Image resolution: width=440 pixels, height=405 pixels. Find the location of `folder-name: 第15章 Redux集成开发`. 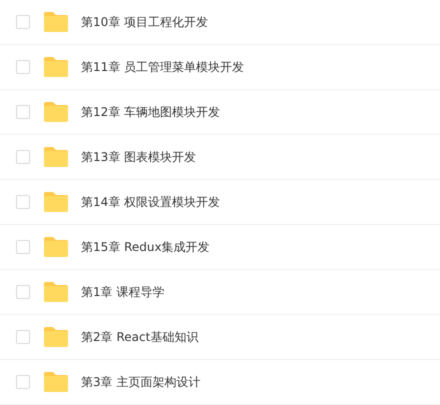

folder-name: 第15章 Redux集成开发 is located at coordinates (145, 247).